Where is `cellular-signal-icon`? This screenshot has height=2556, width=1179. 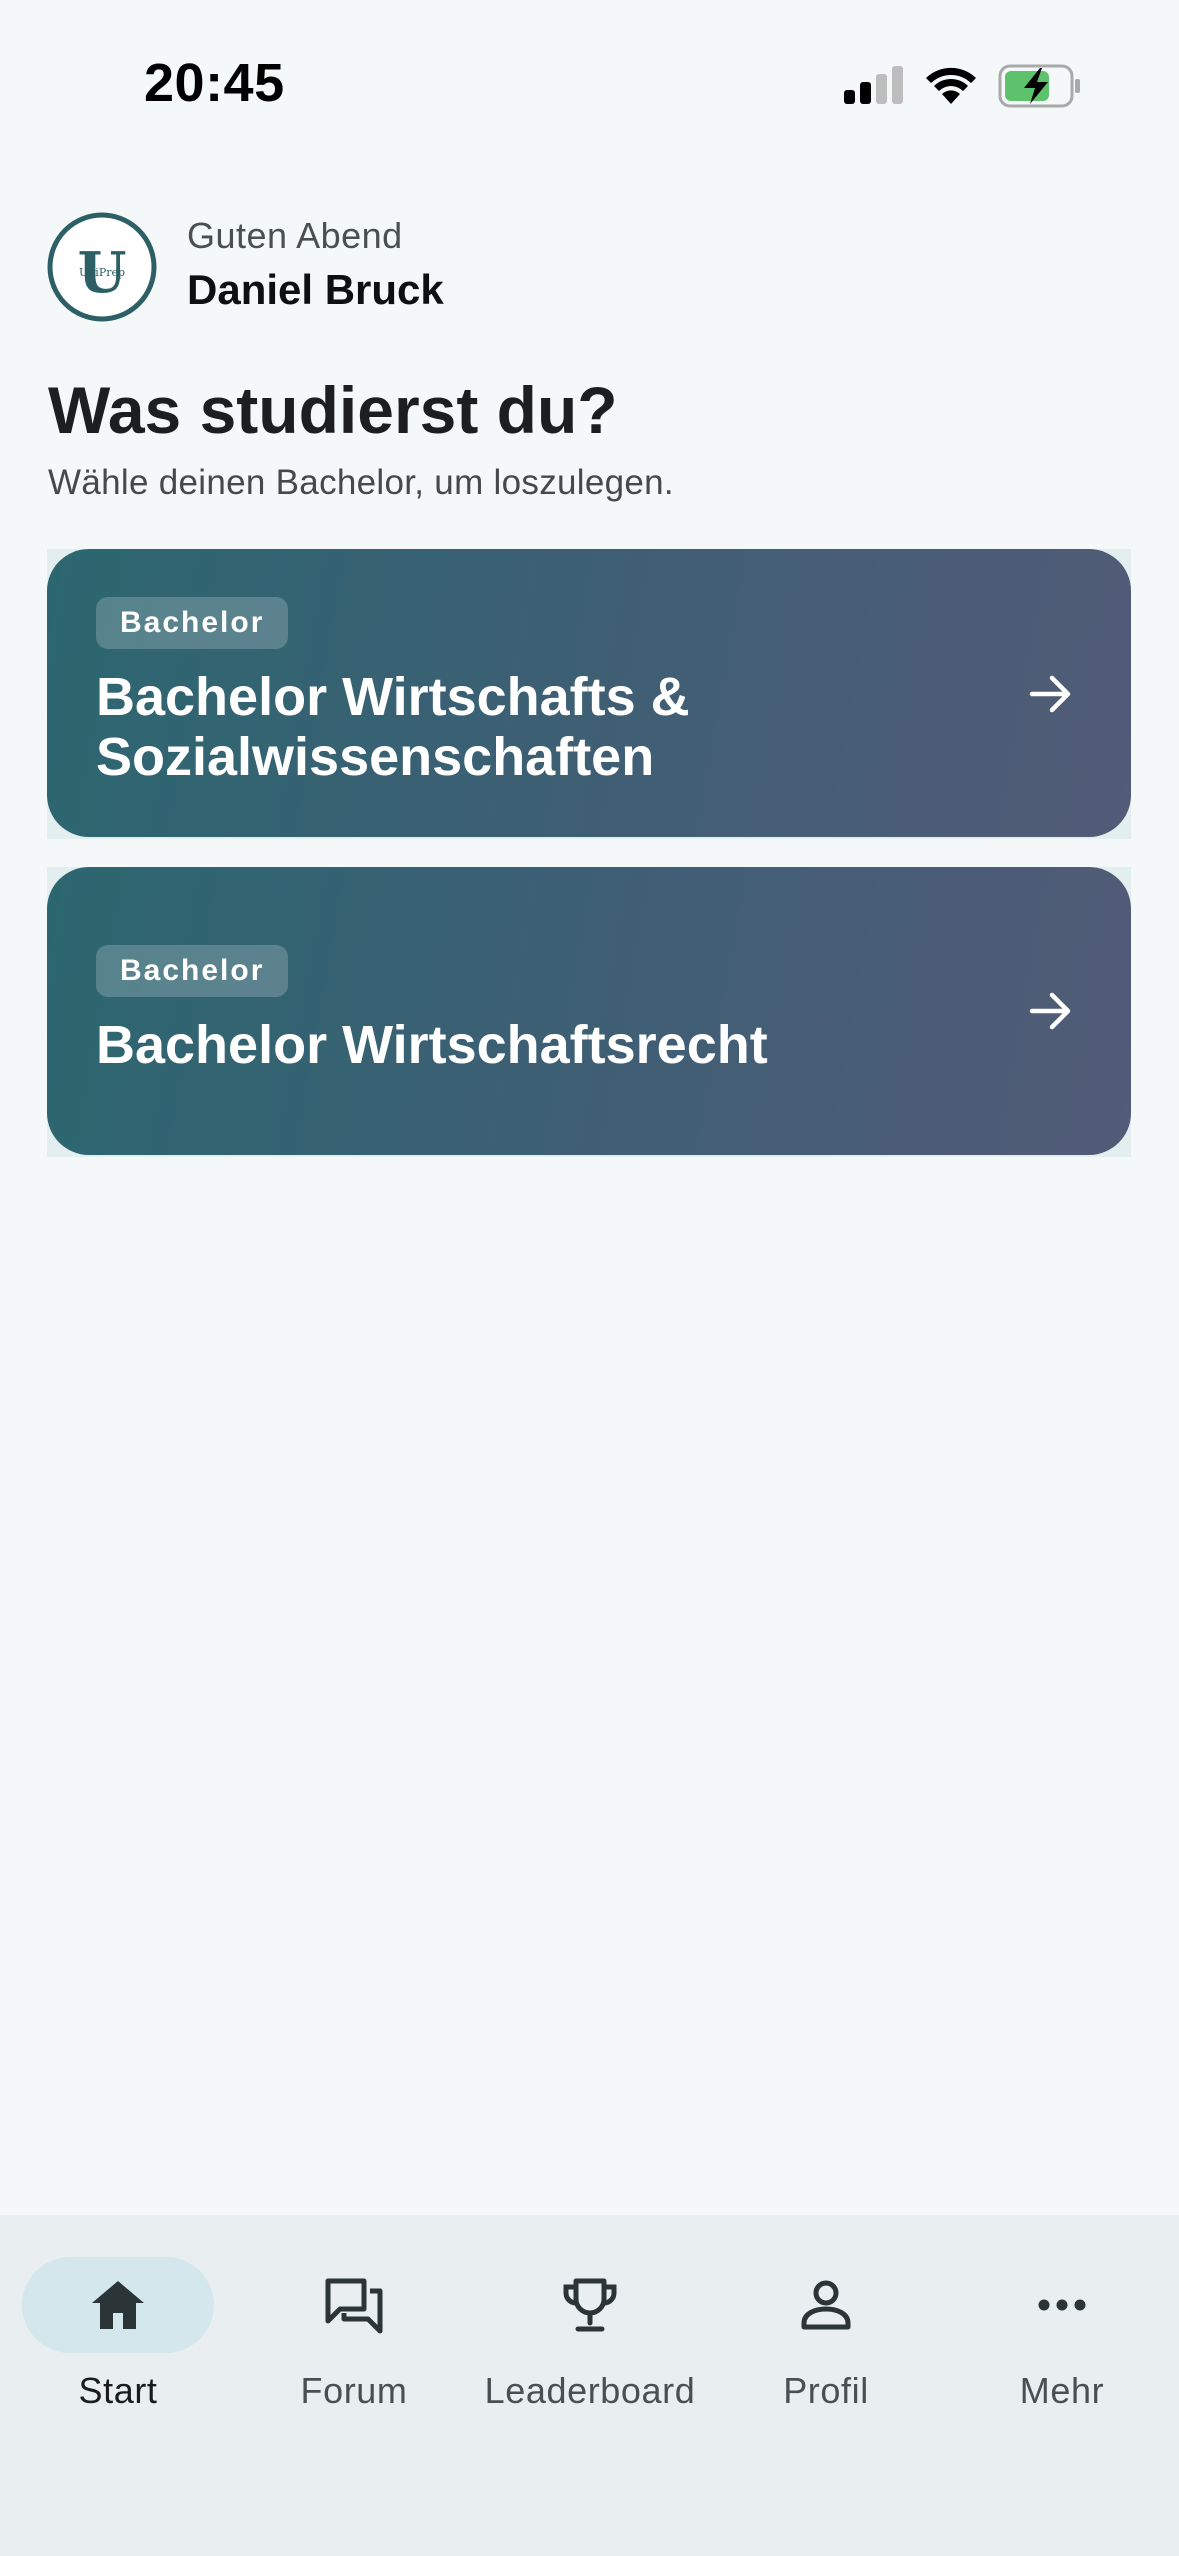
cellular-signal-icon is located at coordinates (873, 85).